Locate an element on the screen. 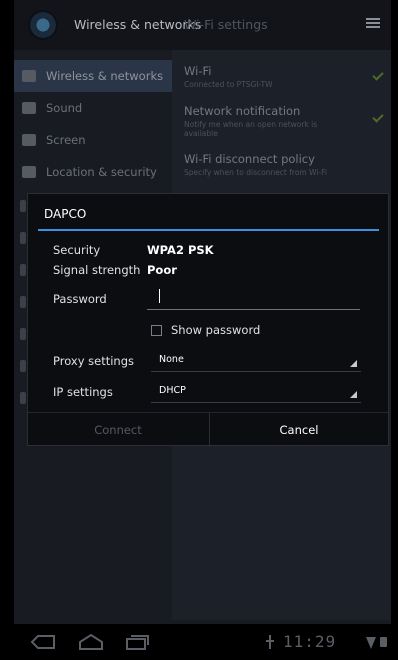  dialog-title-divider is located at coordinates (208, 230).